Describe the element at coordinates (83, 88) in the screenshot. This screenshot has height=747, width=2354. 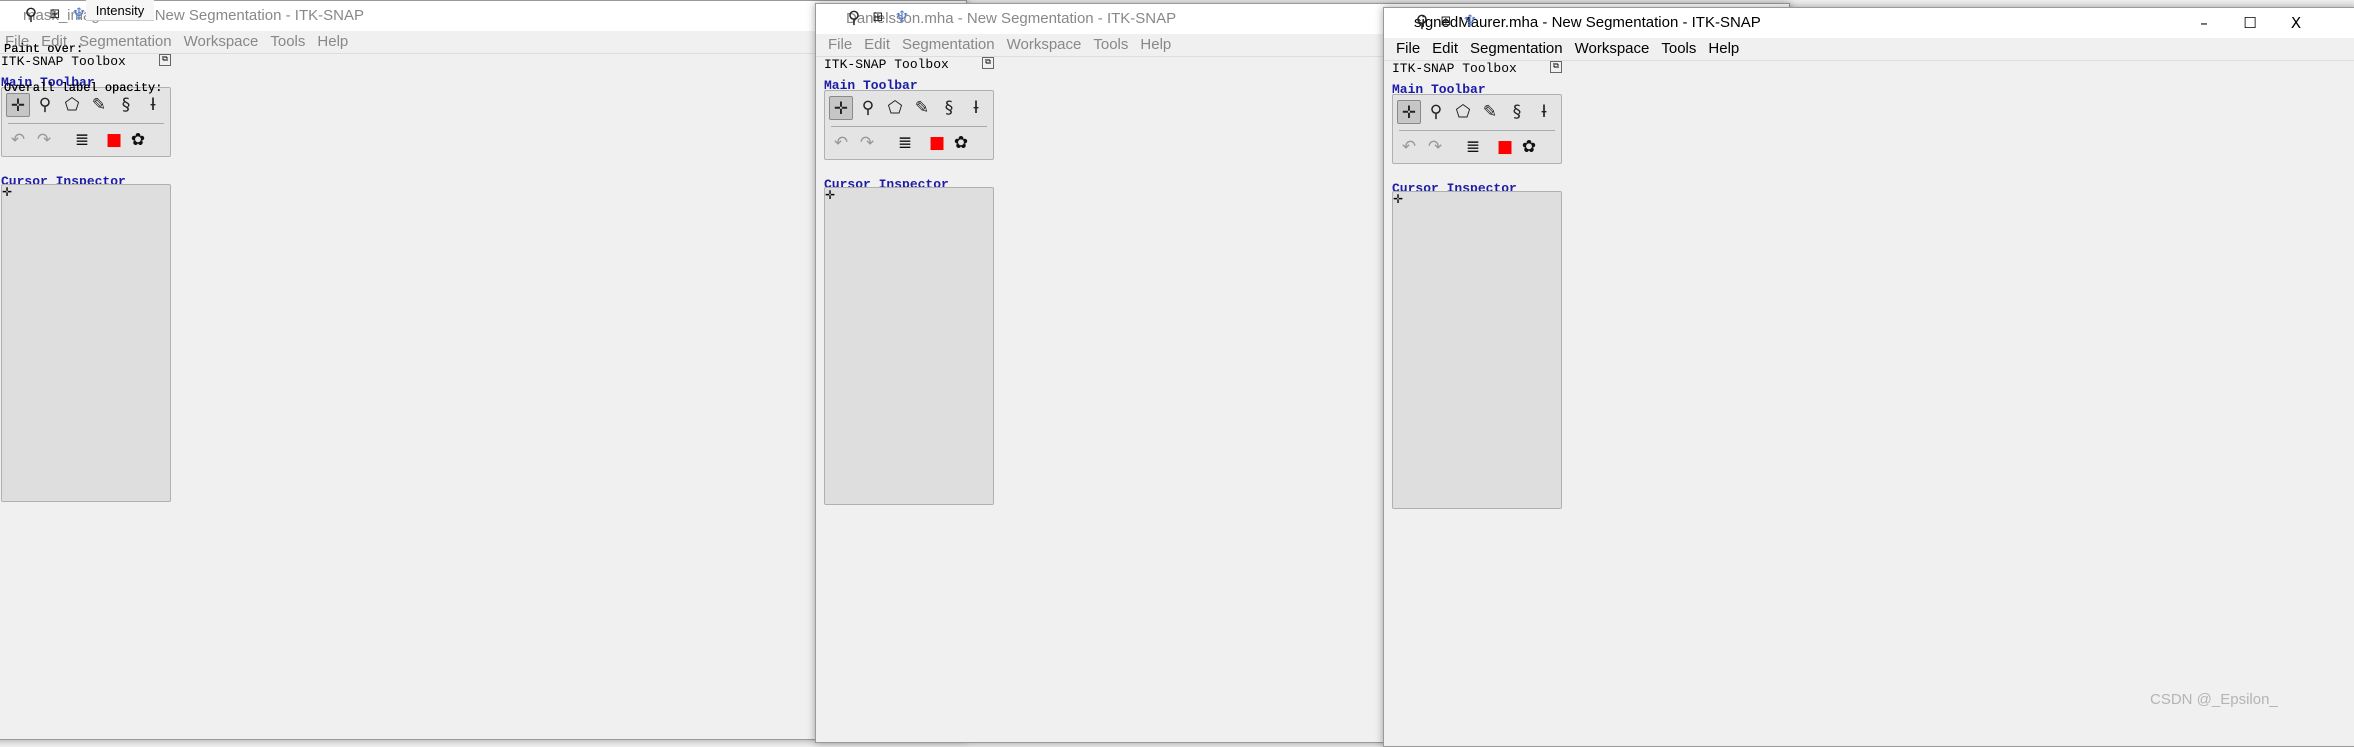
I see `opacity-caption: Overall label opacity:` at that location.